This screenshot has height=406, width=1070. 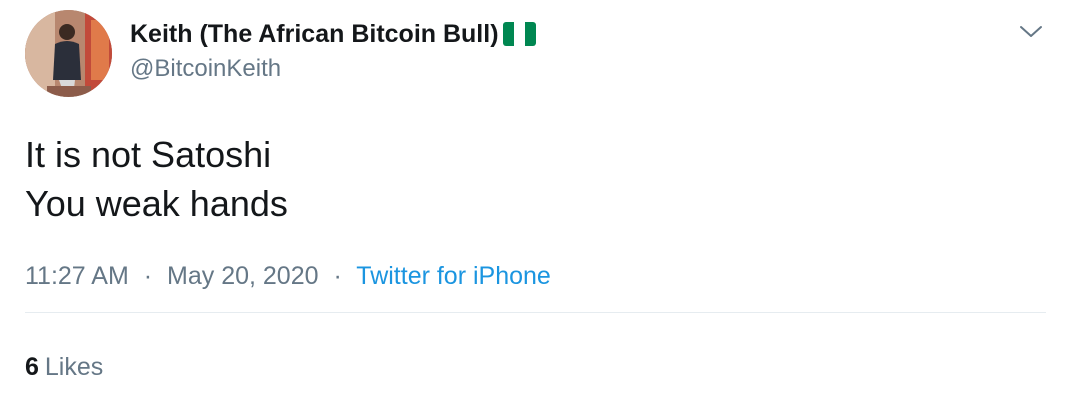 I want to click on likes-label: Likes, so click(x=74, y=367).